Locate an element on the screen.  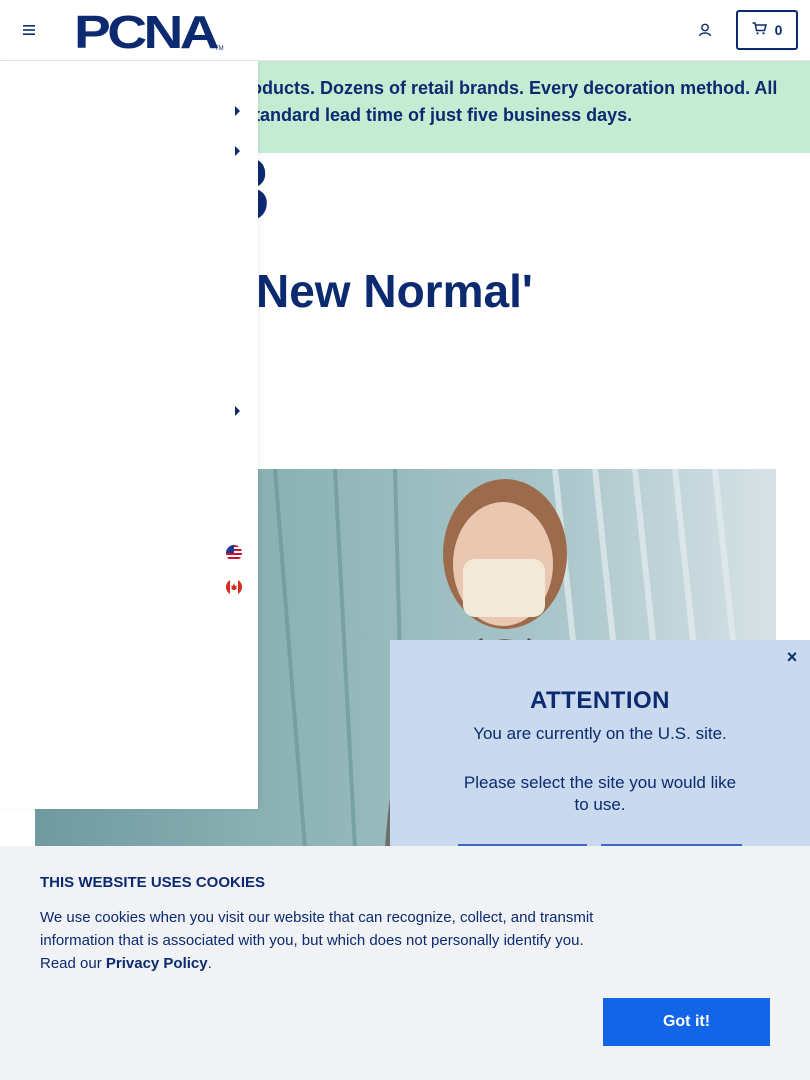
page-headline: New Normal' is located at coordinates (394, 291).